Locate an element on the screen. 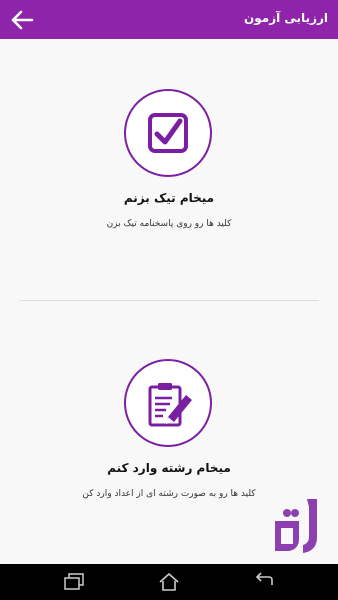 The width and height of the screenshot is (338, 600). edit-document-icon is located at coordinates (170, 405).